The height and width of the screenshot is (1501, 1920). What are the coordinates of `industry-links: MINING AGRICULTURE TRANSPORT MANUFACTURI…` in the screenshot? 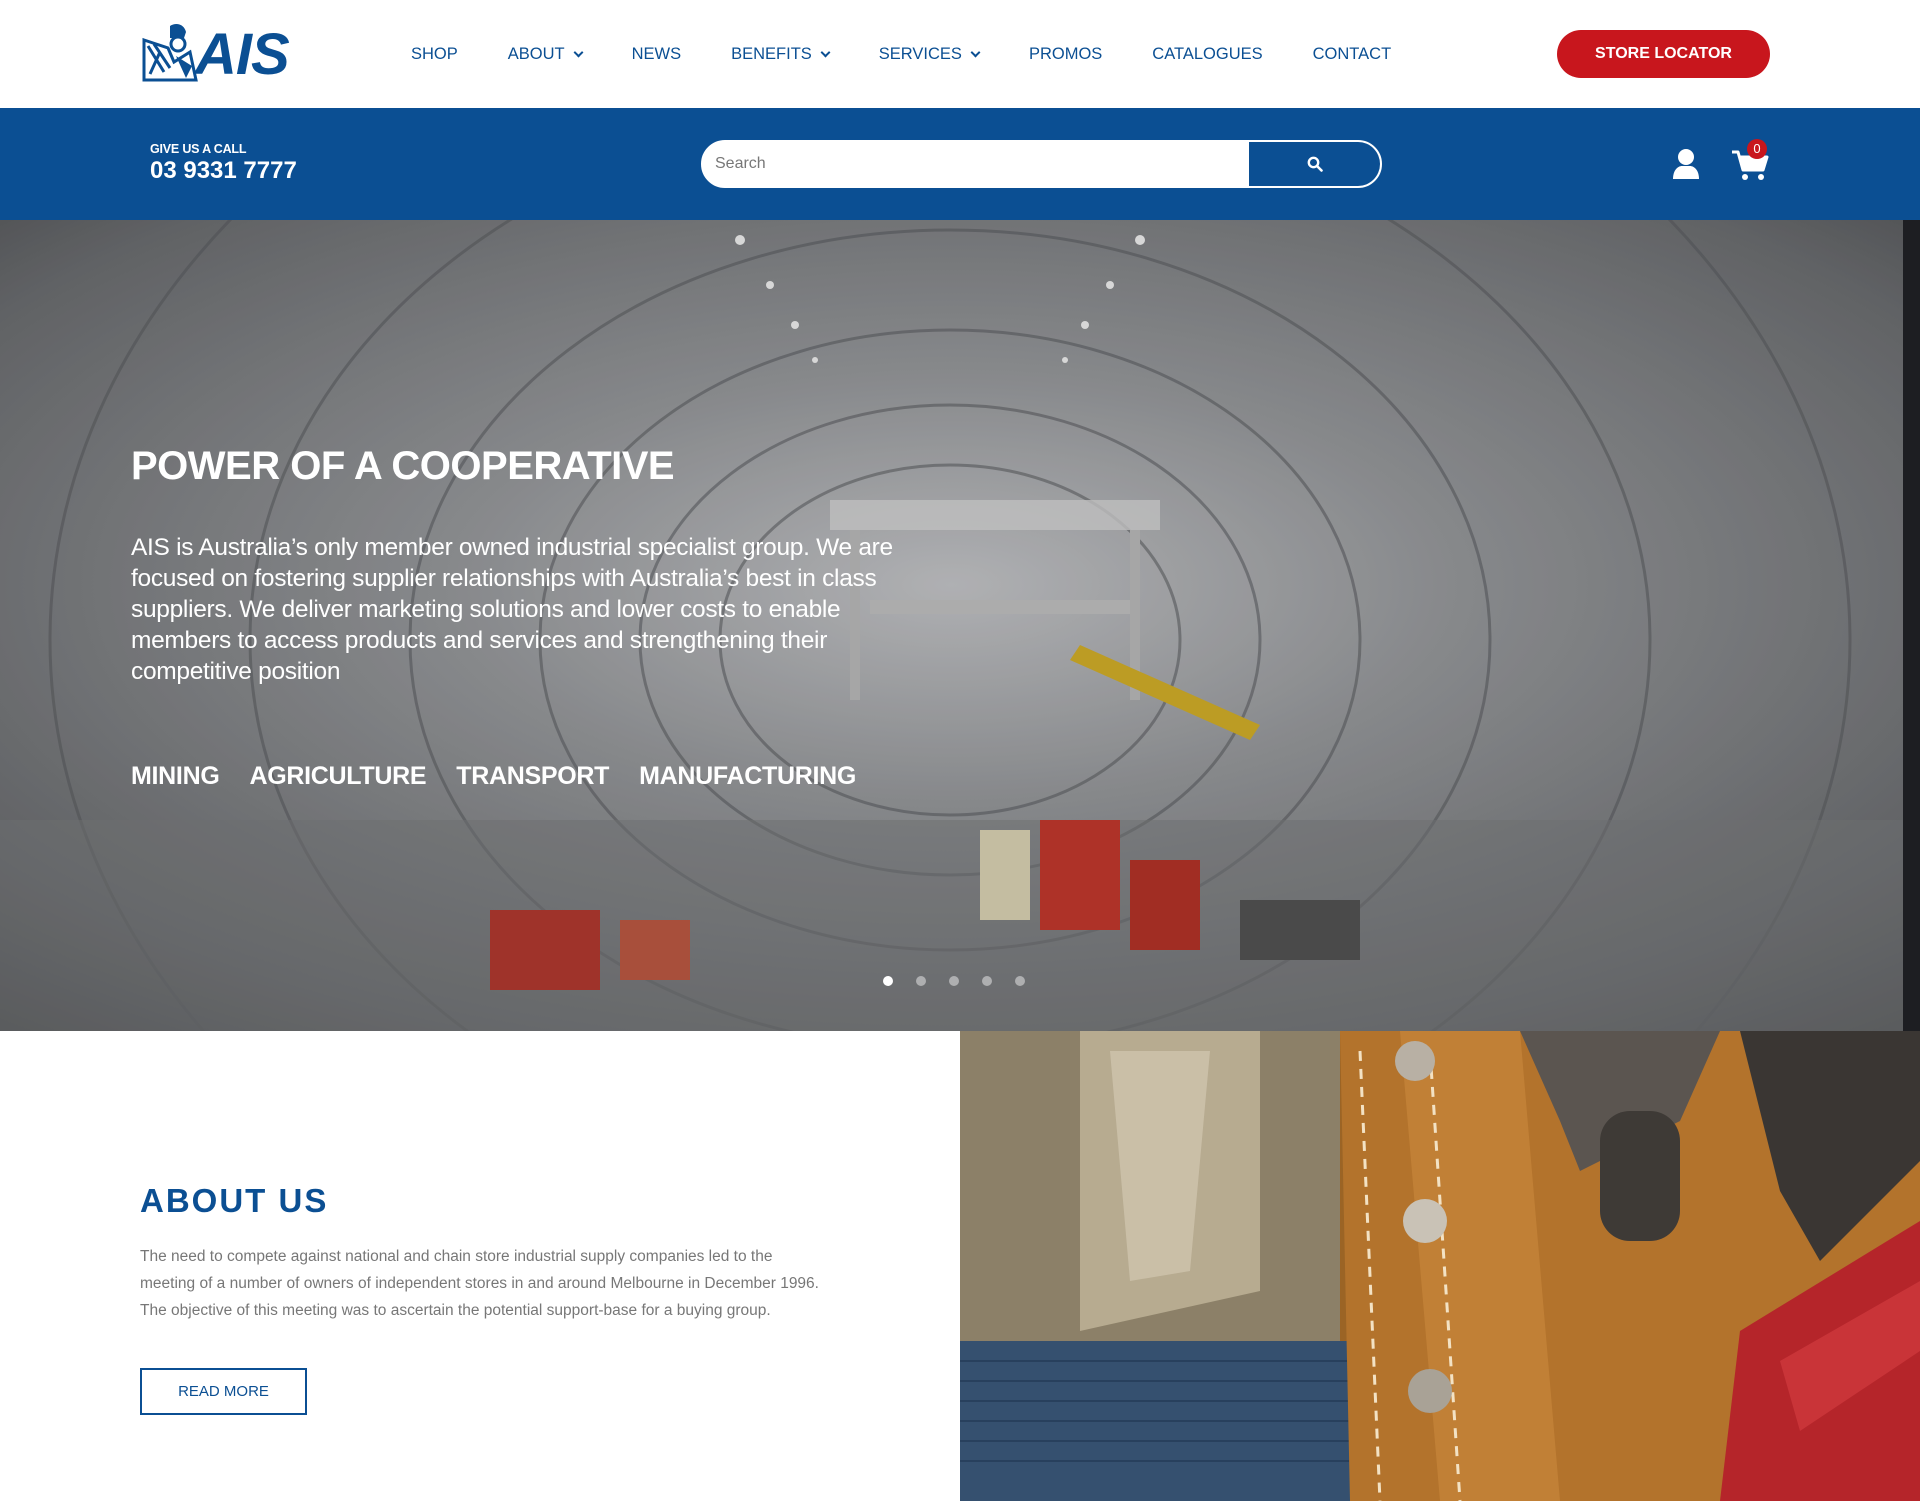 It's located at (508, 776).